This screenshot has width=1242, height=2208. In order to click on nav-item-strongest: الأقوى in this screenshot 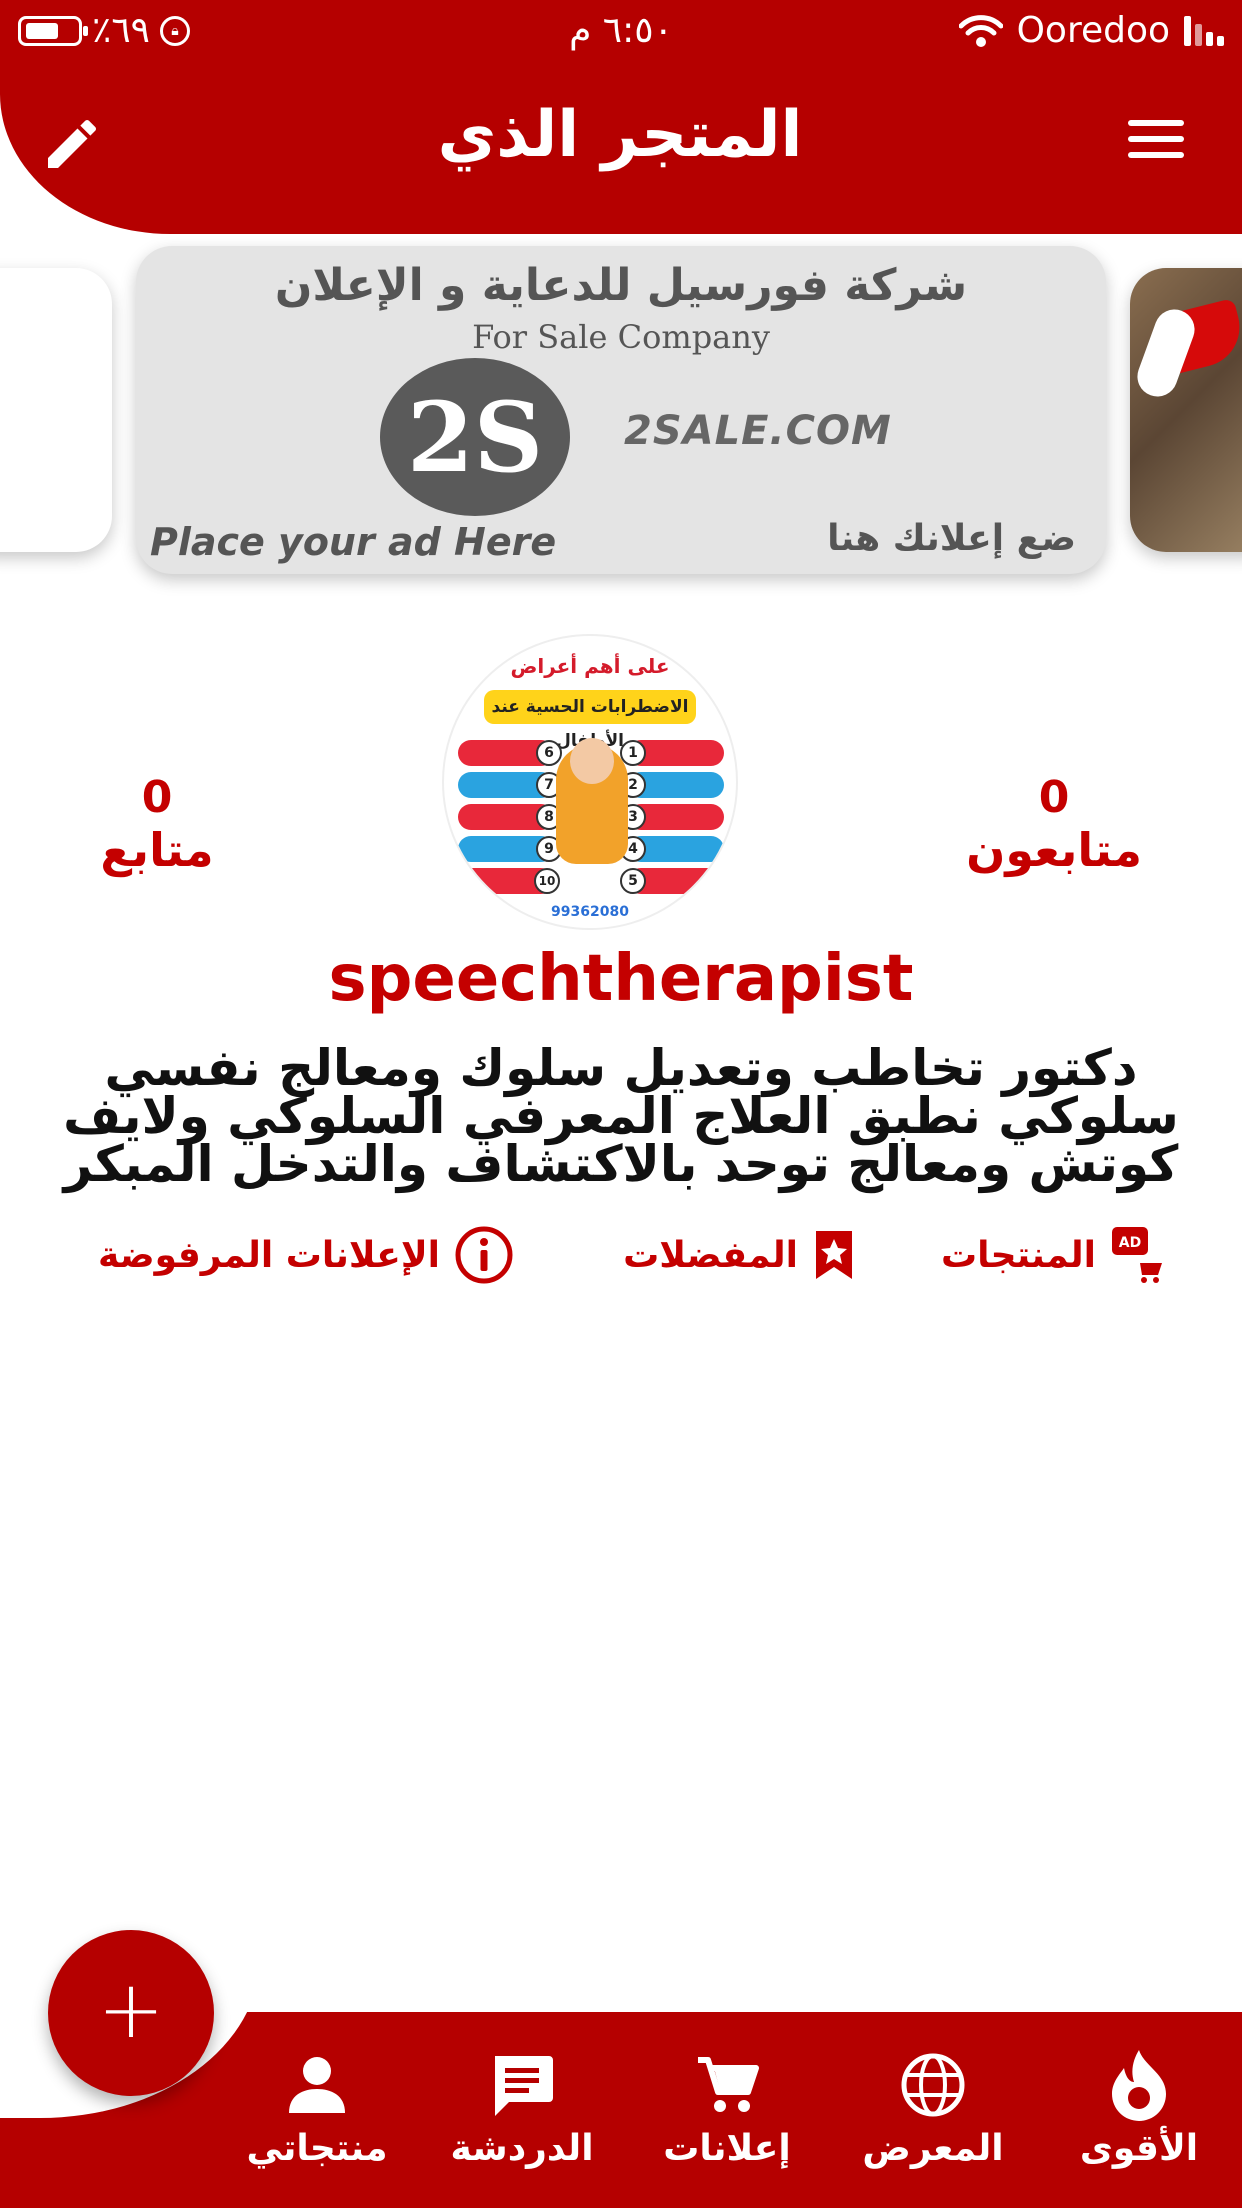, I will do `click(1139, 2108)`.